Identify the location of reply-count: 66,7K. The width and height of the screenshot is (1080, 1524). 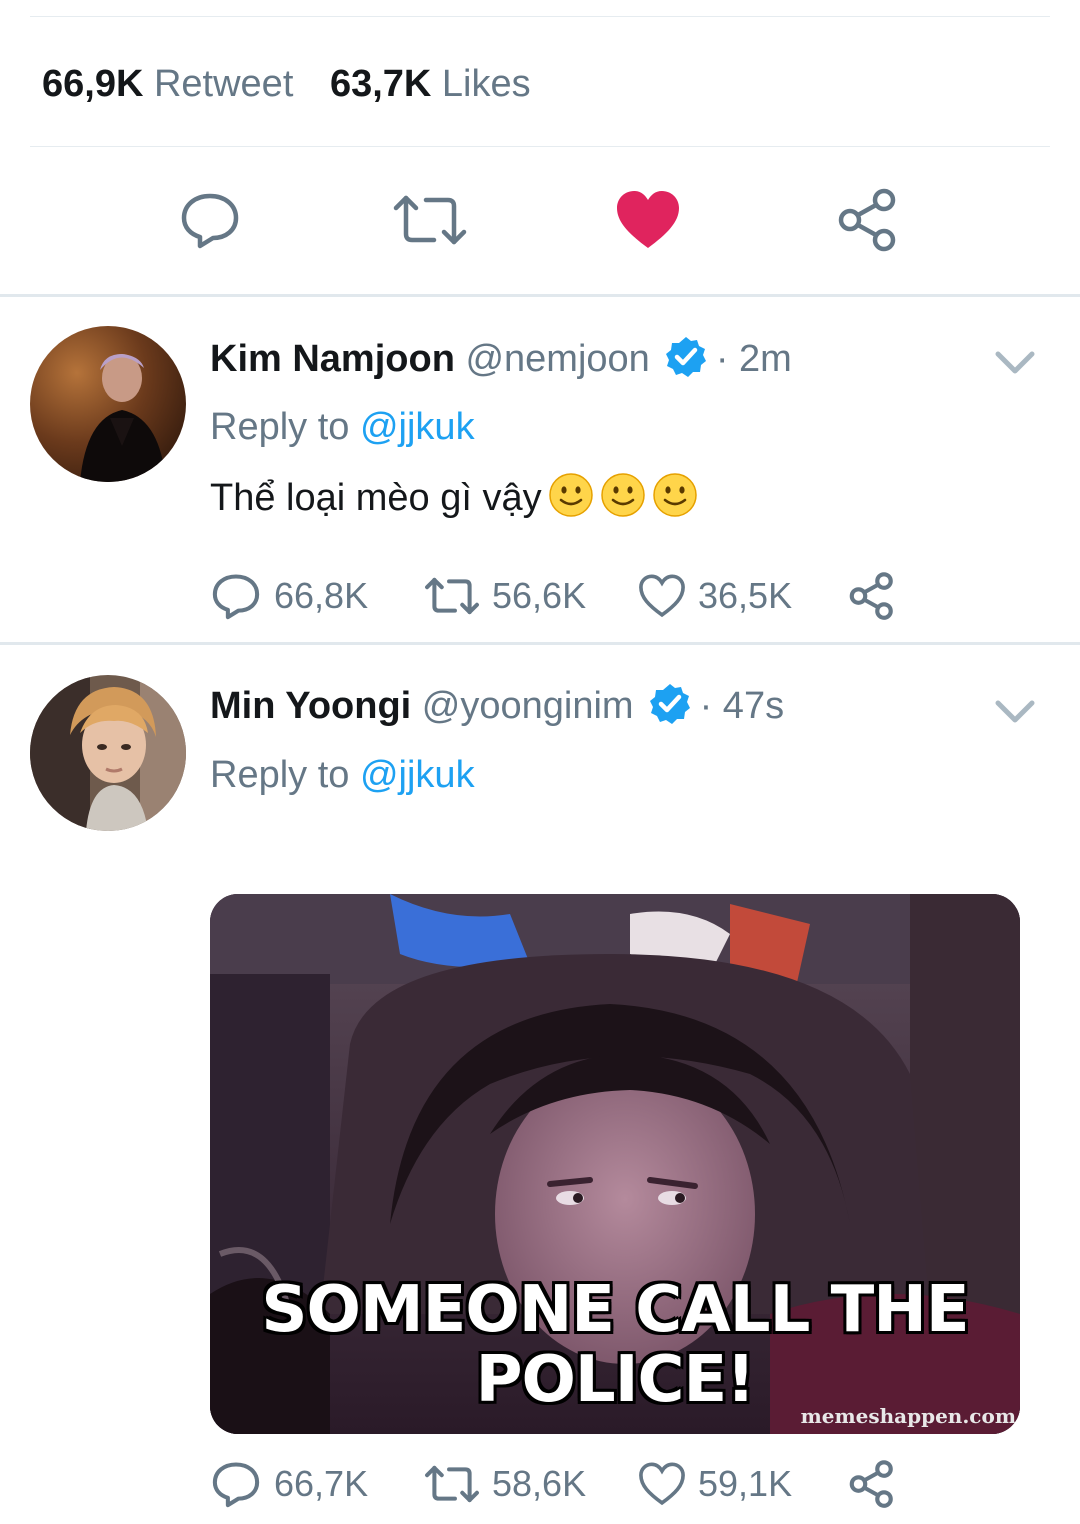
(321, 1483).